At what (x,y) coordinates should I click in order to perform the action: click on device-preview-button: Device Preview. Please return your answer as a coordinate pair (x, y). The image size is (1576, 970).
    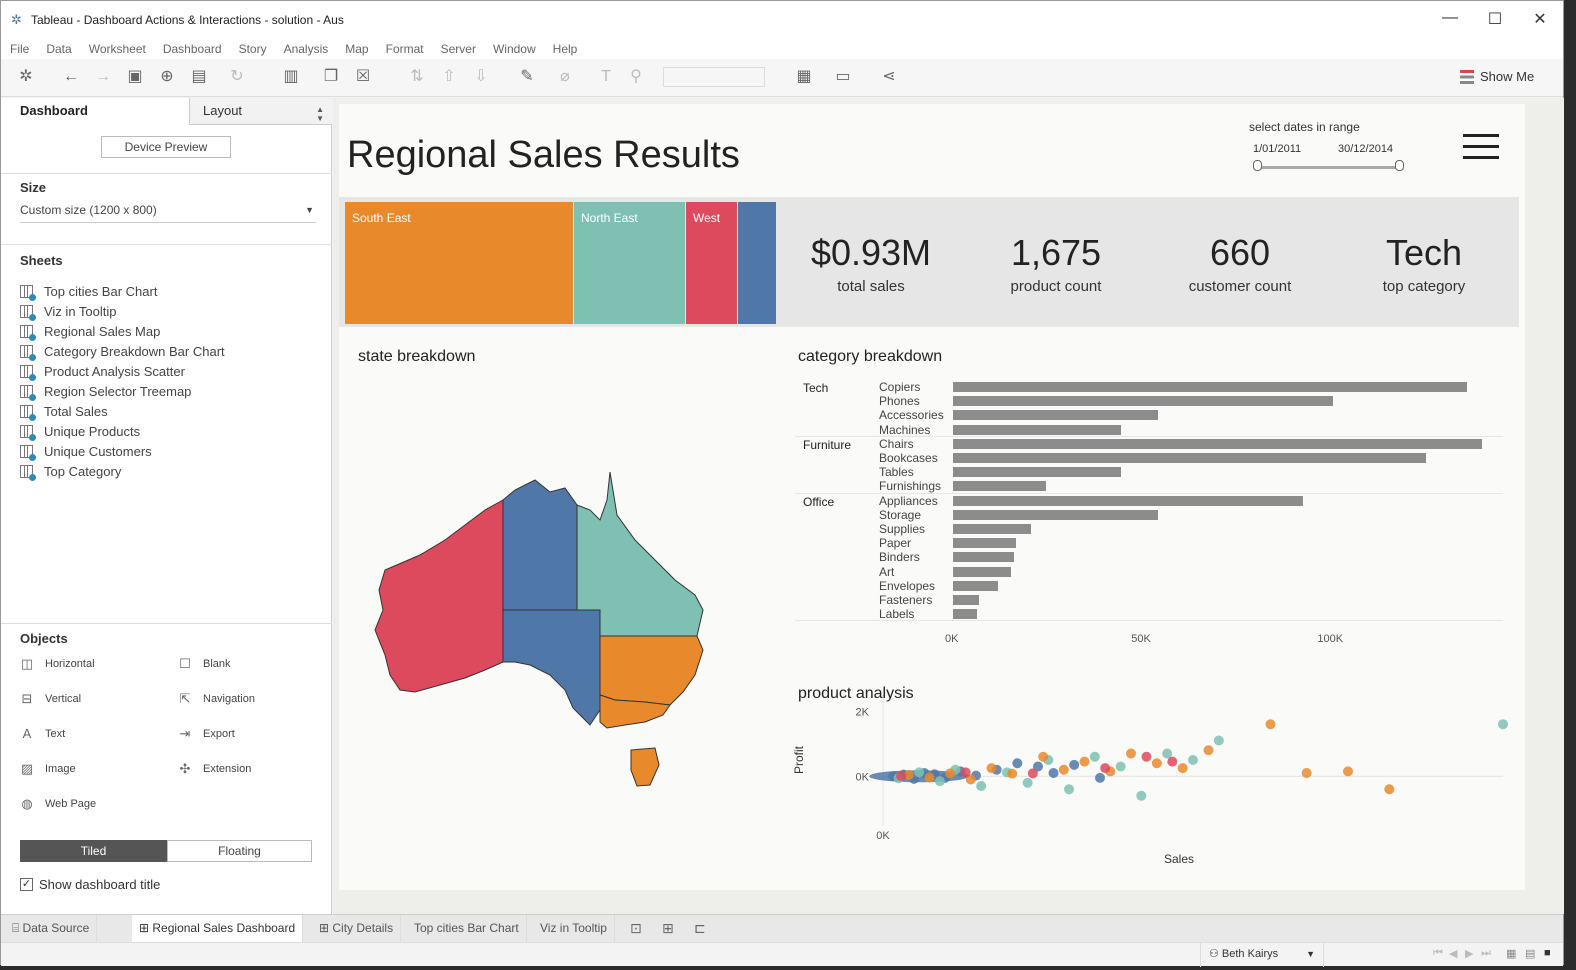
    Looking at the image, I should click on (166, 147).